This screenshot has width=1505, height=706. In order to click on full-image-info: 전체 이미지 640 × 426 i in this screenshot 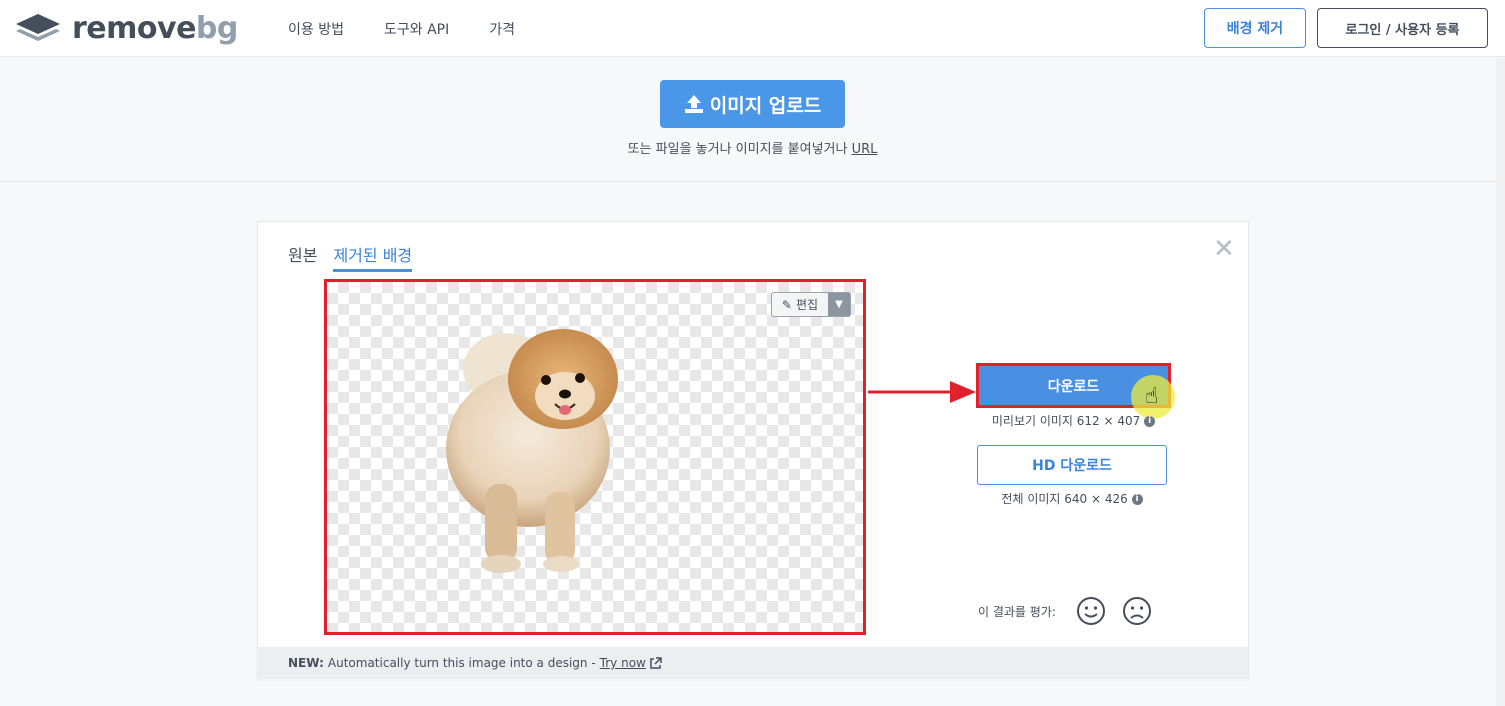, I will do `click(1072, 498)`.